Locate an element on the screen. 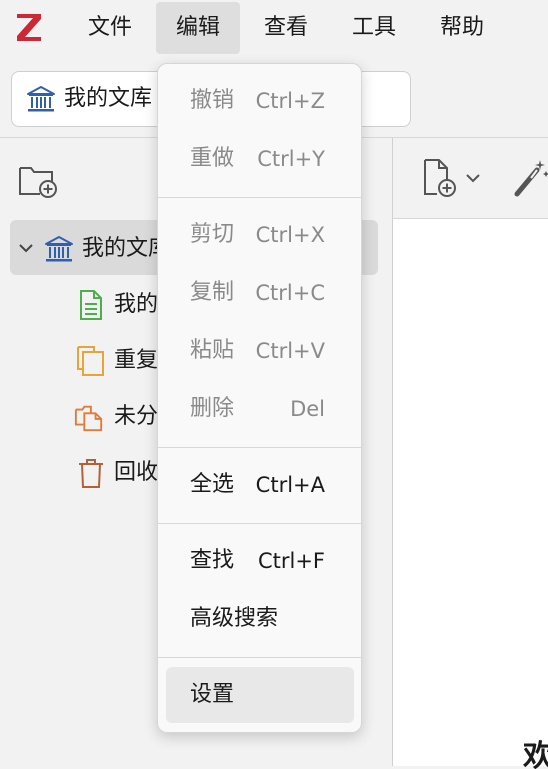  menu-item-label: 查找 is located at coordinates (212, 560).